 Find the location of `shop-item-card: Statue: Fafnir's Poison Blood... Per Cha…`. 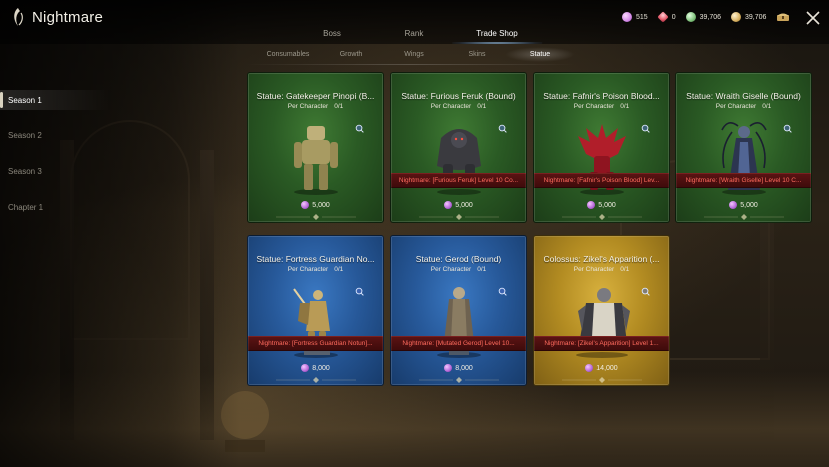

shop-item-card: Statue: Fafnir's Poison Blood... Per Cha… is located at coordinates (601, 147).